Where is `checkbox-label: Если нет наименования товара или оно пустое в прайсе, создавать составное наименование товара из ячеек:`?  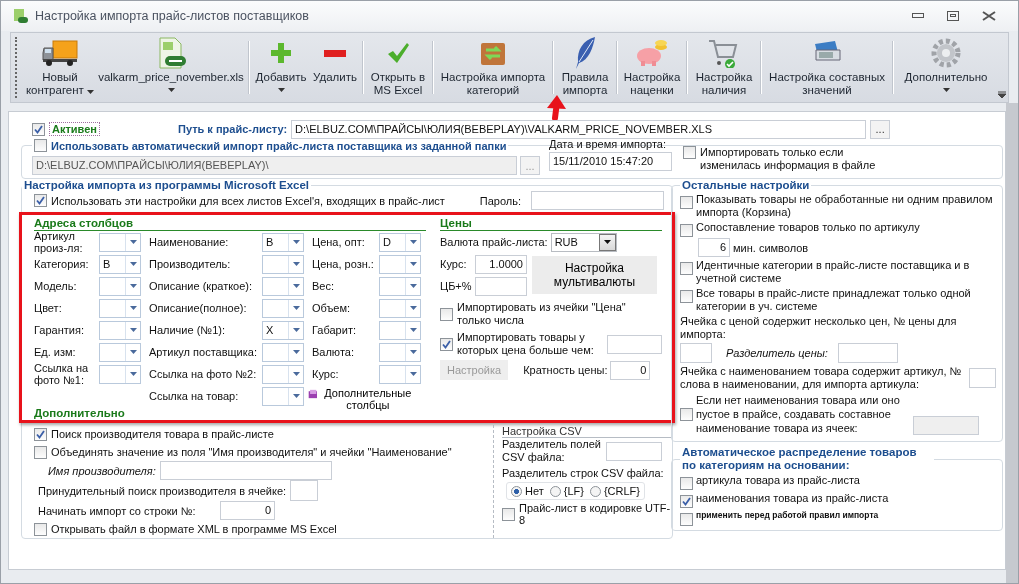
checkbox-label: Если нет наименования товара или оно пустое в прайсе, создавать составное наименование товара из ячеек: is located at coordinates (798, 414).